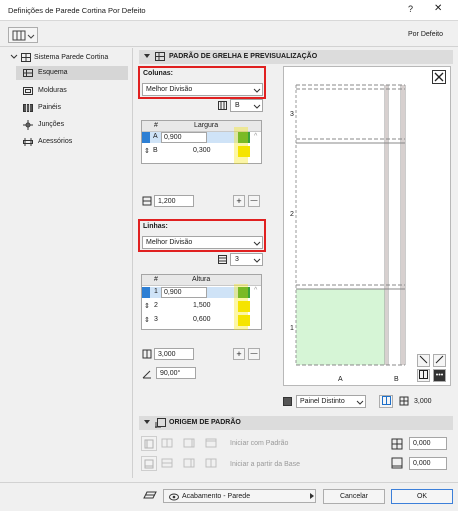  What do you see at coordinates (184, 292) in the screenshot?
I see `height-cell: 0,900` at bounding box center [184, 292].